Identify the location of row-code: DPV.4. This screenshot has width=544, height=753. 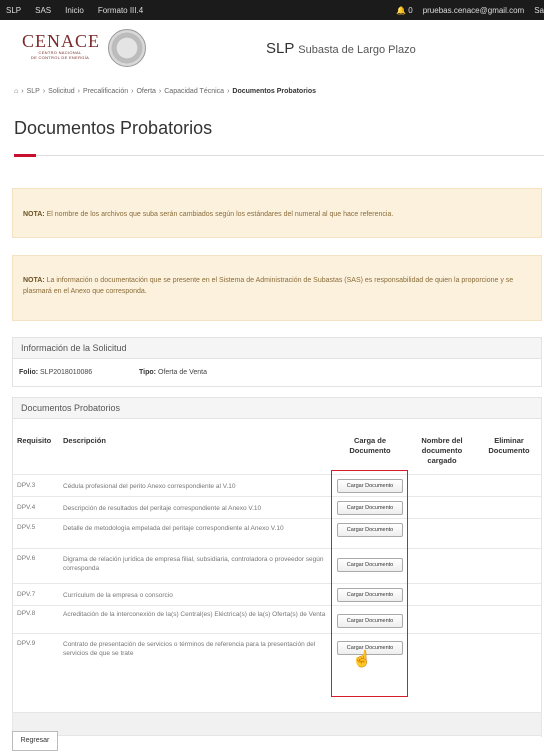
(26, 507).